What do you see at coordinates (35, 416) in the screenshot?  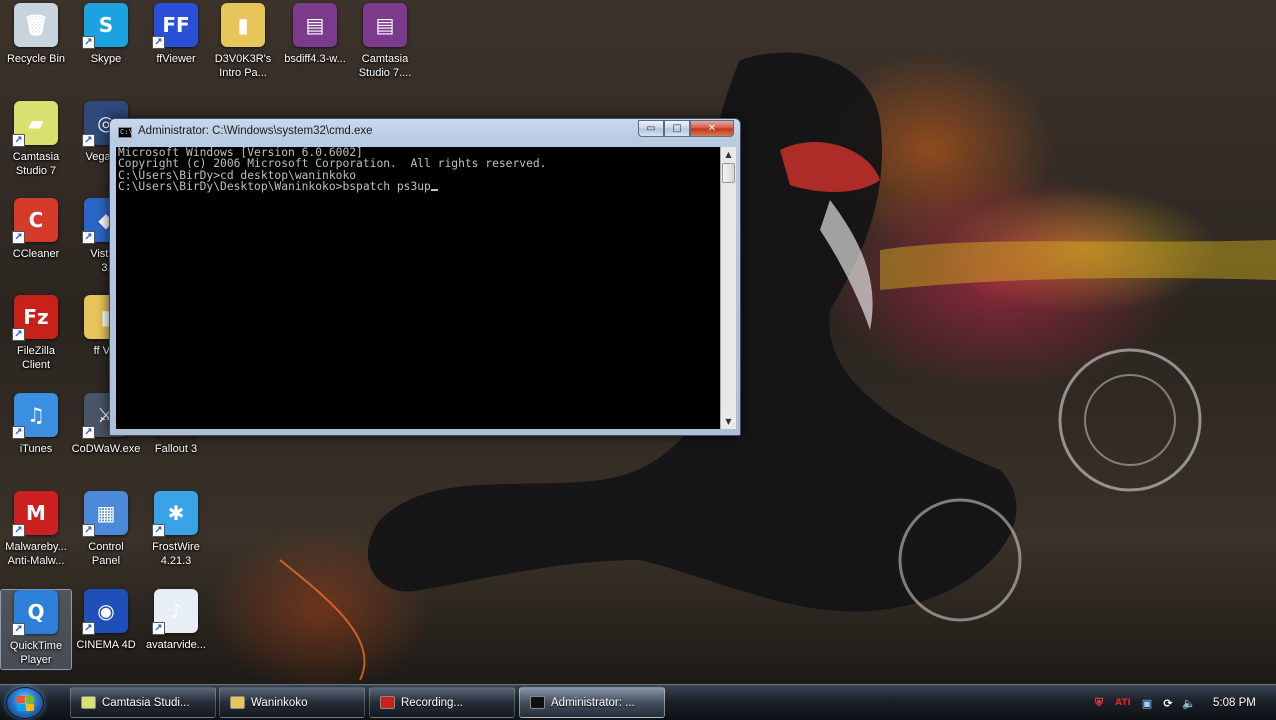 I see `itunes-icon: ♫ ↗` at bounding box center [35, 416].